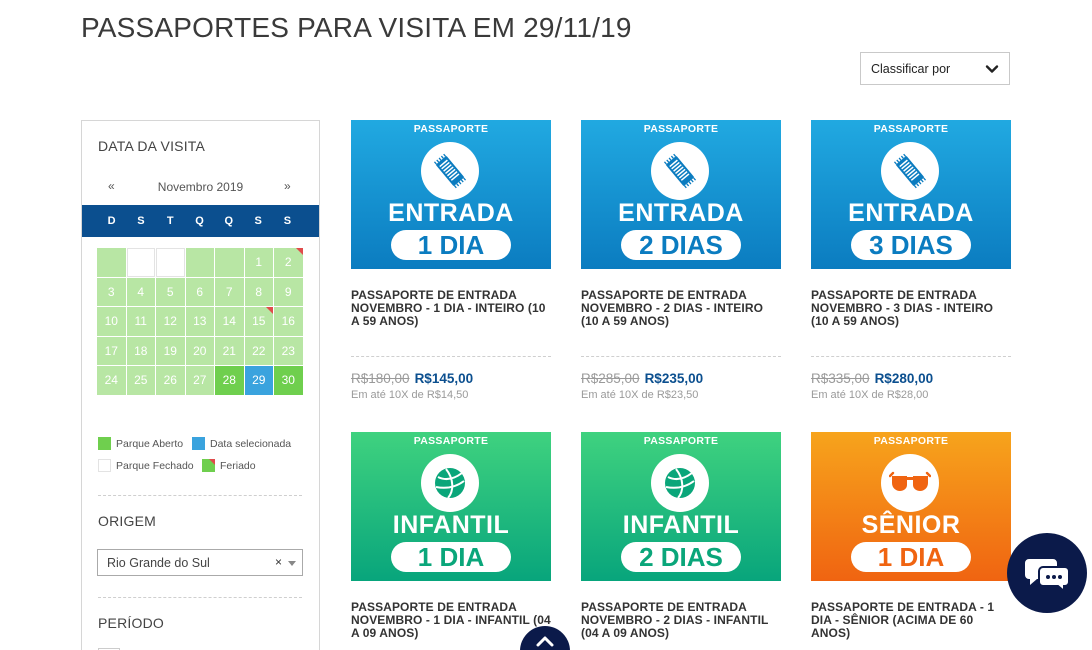 This screenshot has height=650, width=1092. Describe the element at coordinates (104, 465) in the screenshot. I see `legend-closed-swatch` at that location.